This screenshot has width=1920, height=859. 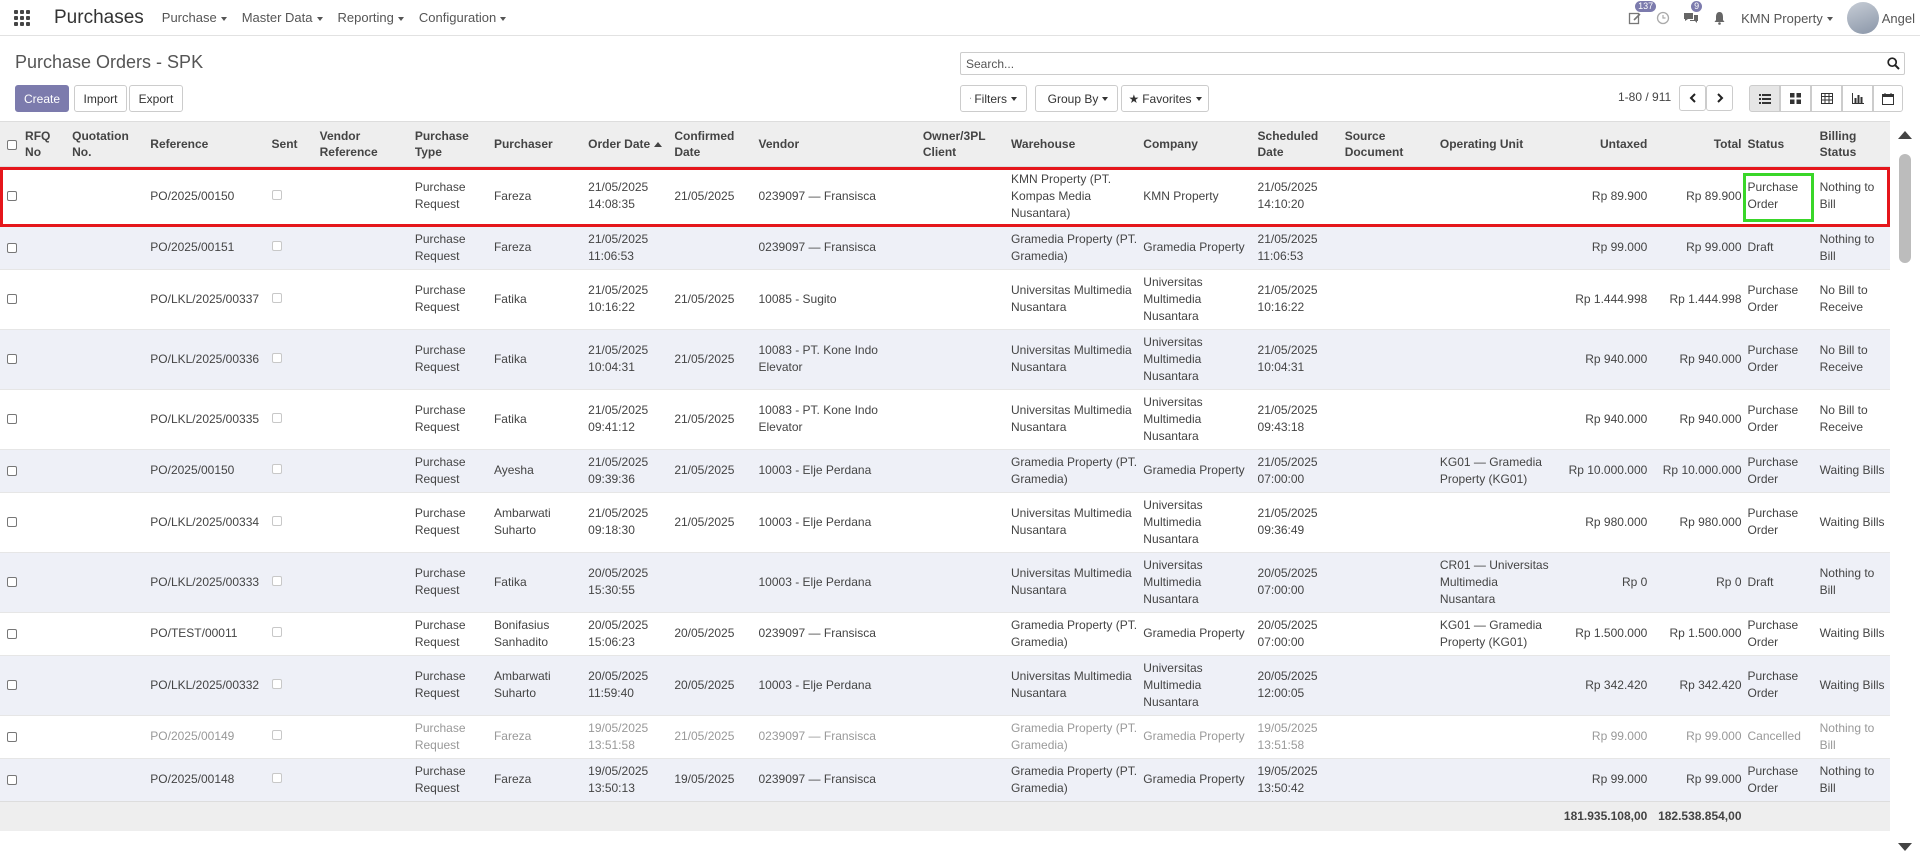 I want to click on bell-icon, so click(x=1719, y=18).